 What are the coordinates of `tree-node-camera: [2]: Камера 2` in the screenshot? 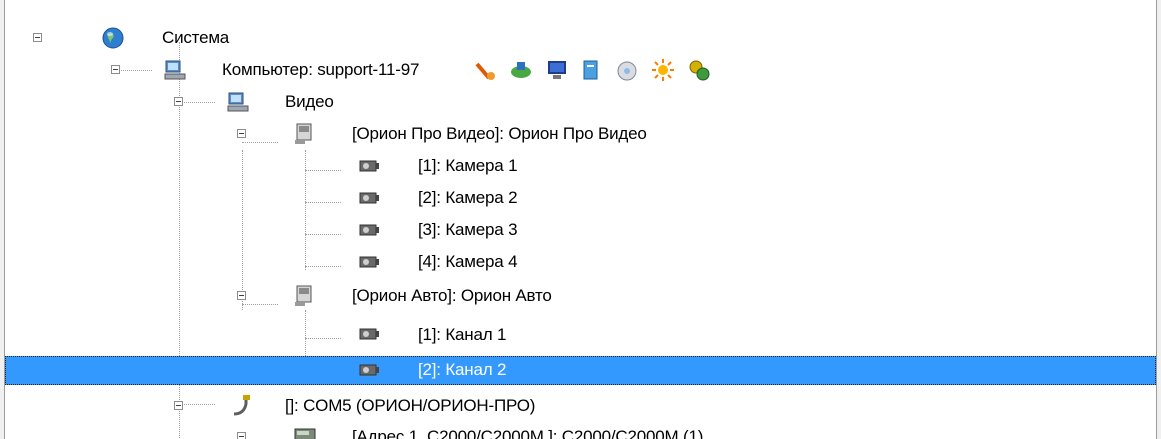 It's located at (580, 198).